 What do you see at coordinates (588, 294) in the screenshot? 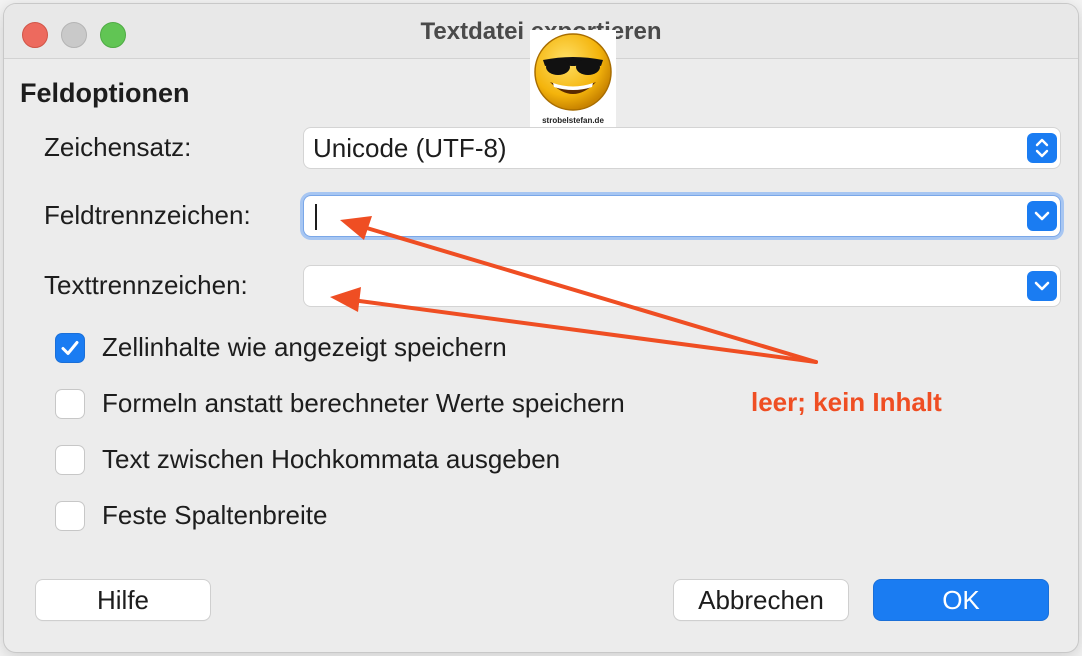
I see `arrow-line-upper` at bounding box center [588, 294].